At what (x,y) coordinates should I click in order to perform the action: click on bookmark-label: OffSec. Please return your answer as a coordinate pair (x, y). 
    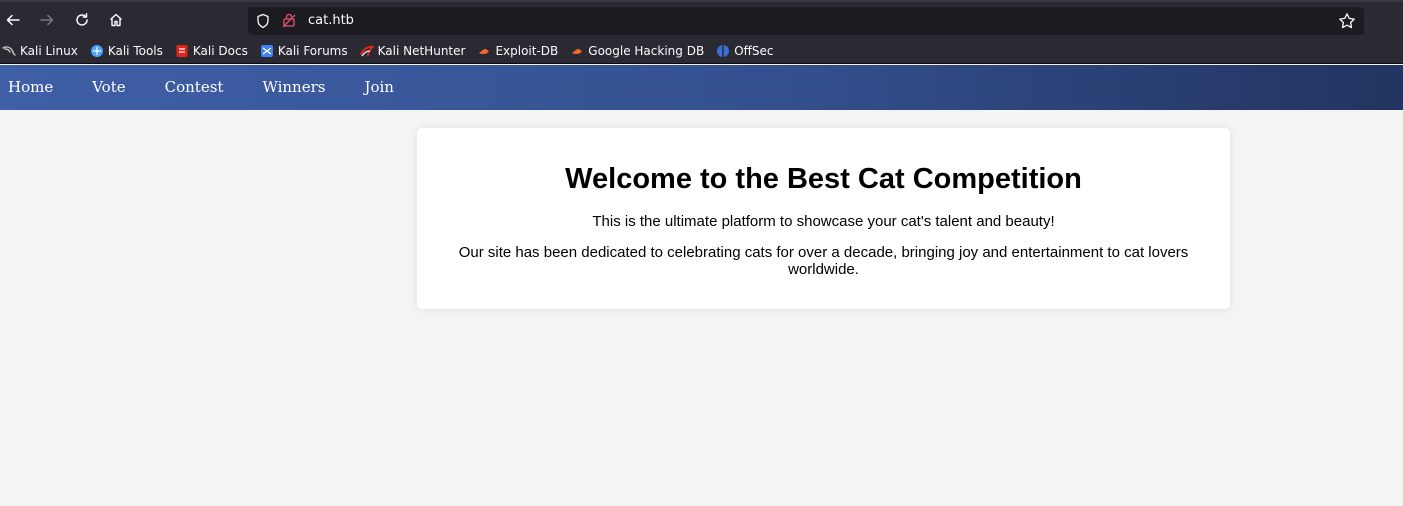
    Looking at the image, I should click on (754, 50).